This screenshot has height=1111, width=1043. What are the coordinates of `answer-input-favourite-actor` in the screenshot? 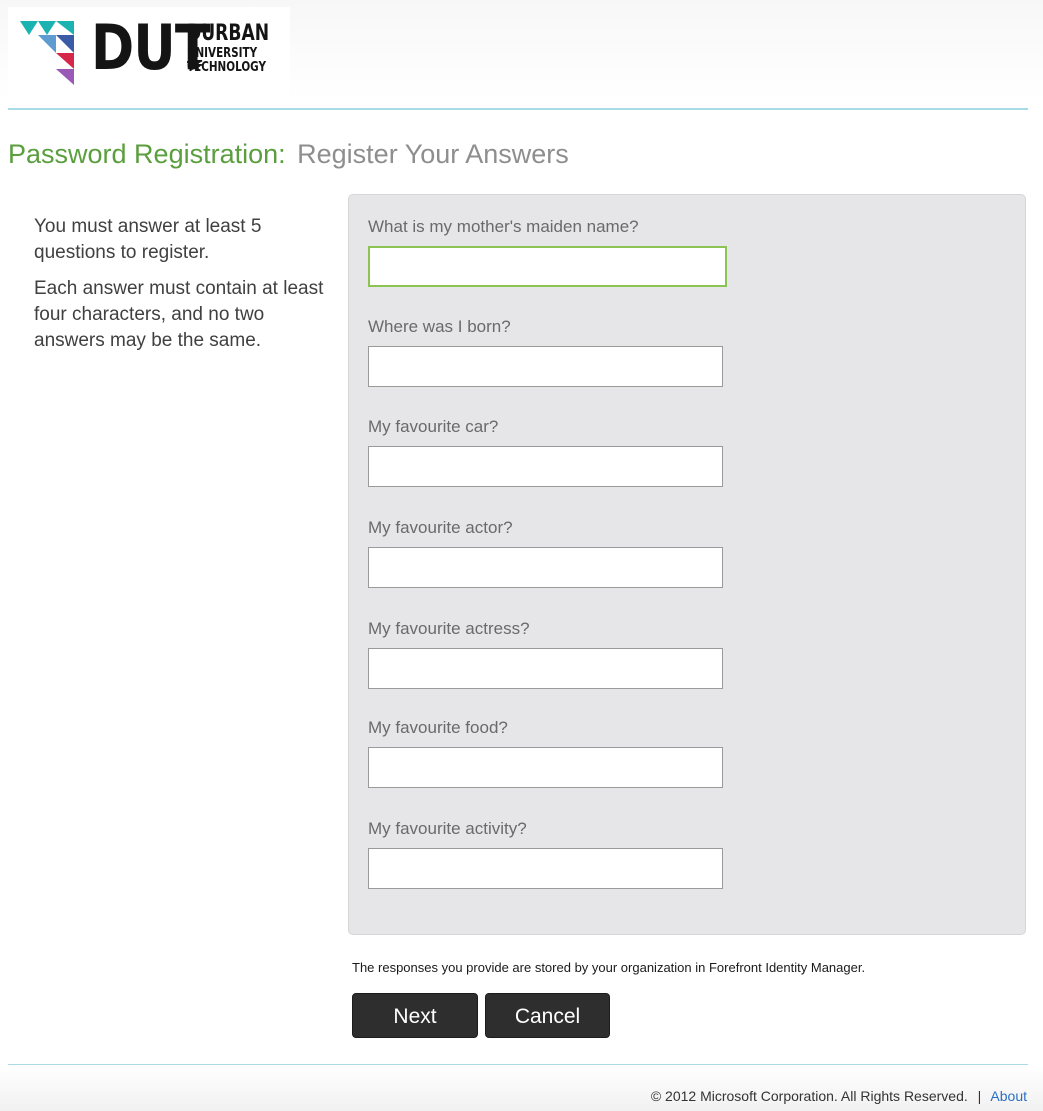 It's located at (545, 567).